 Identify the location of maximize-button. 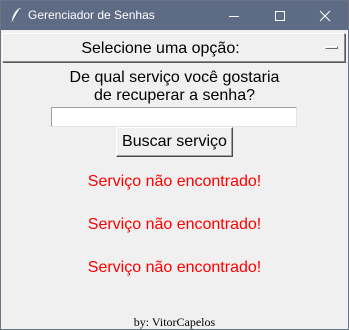
(280, 15).